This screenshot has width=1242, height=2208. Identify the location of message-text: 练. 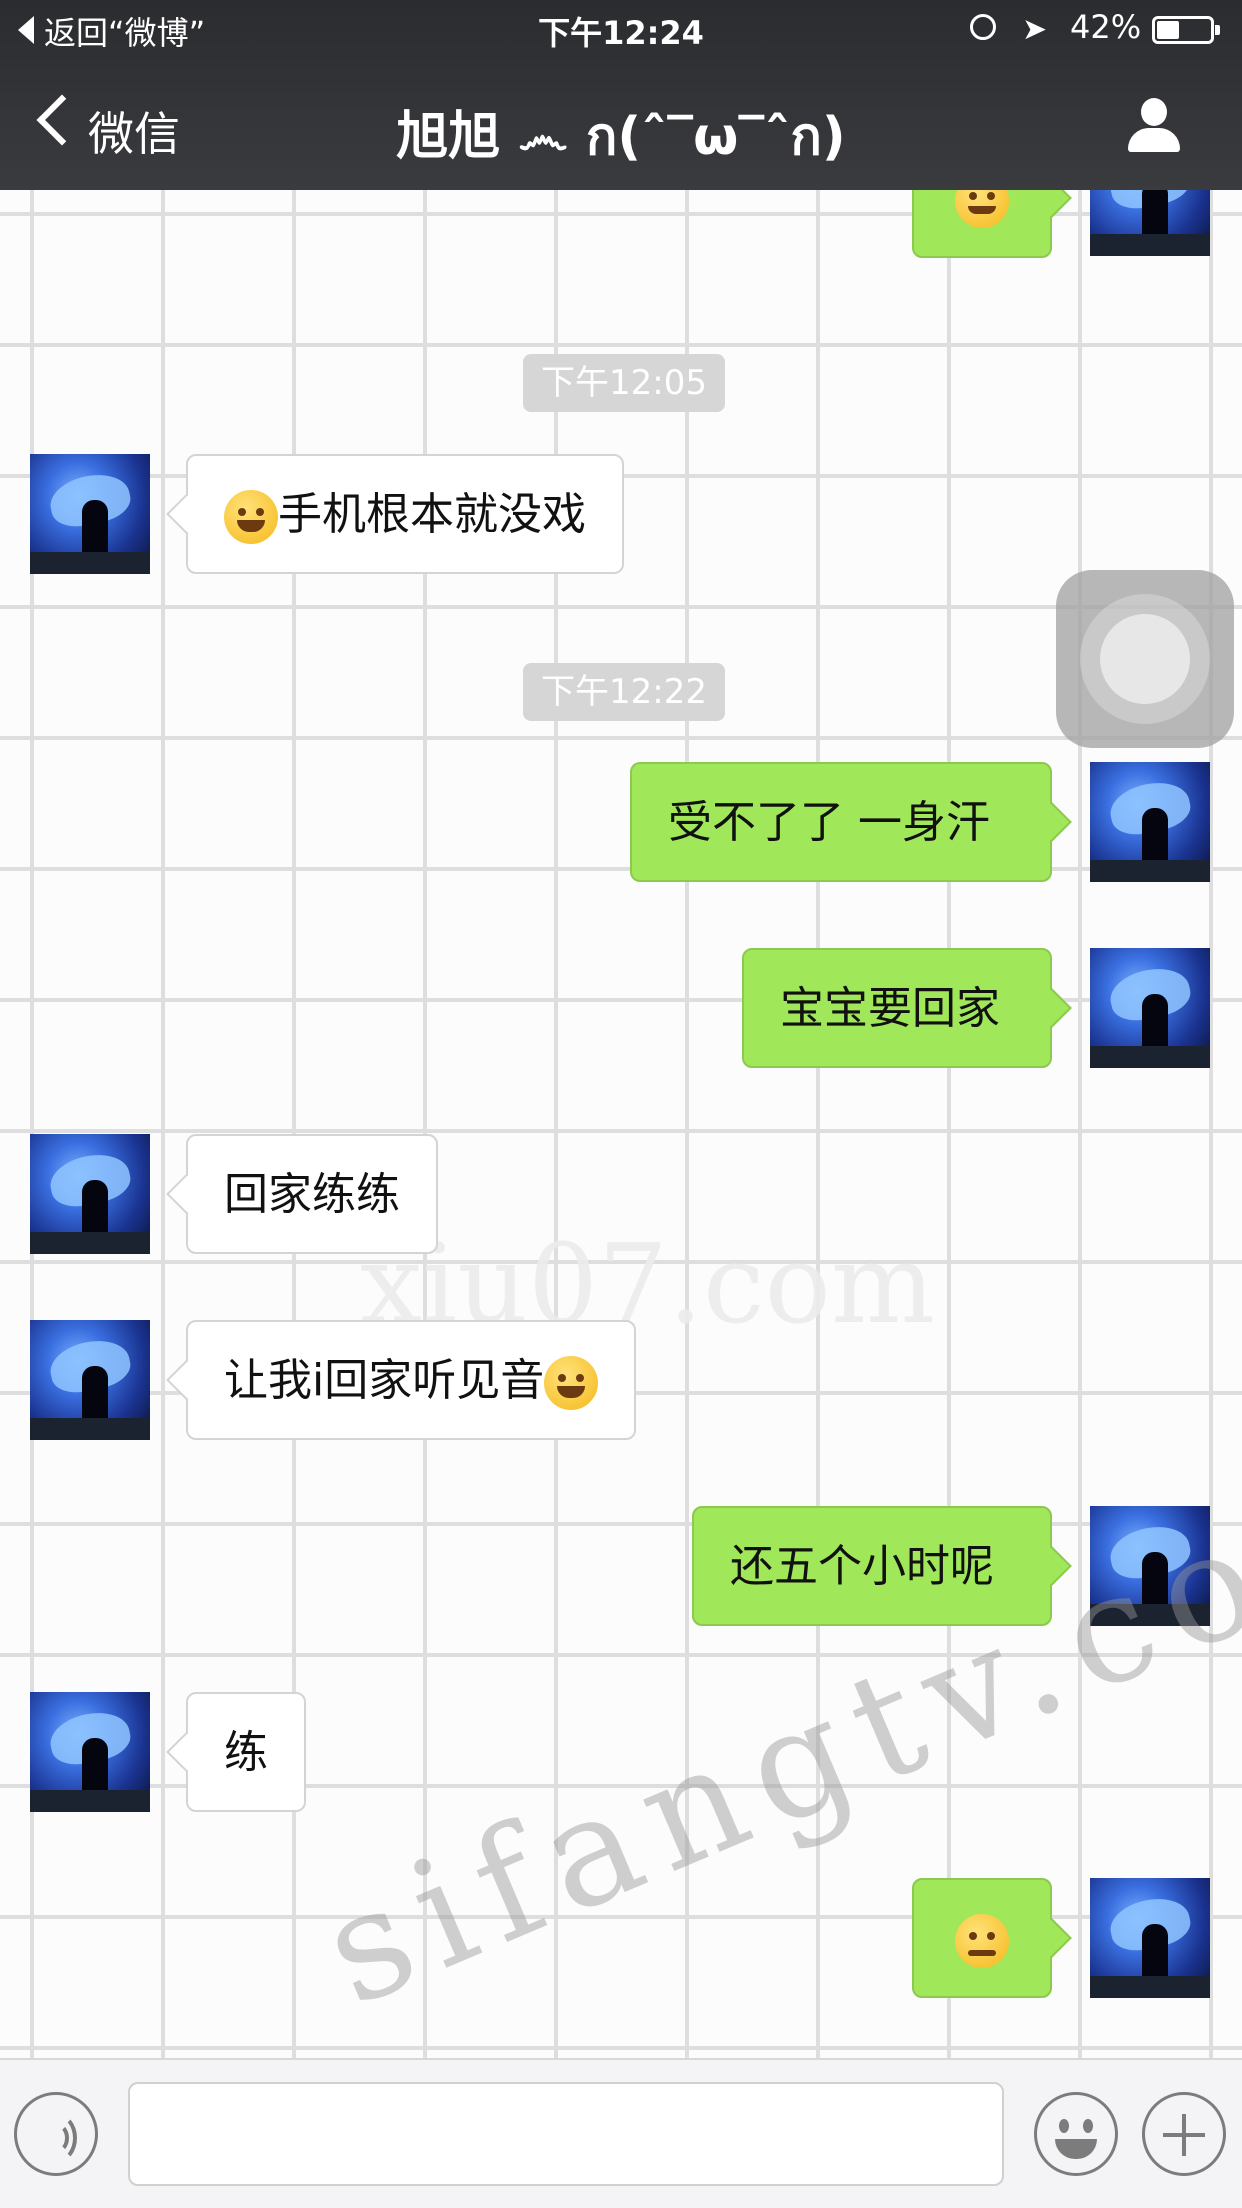
(246, 1752).